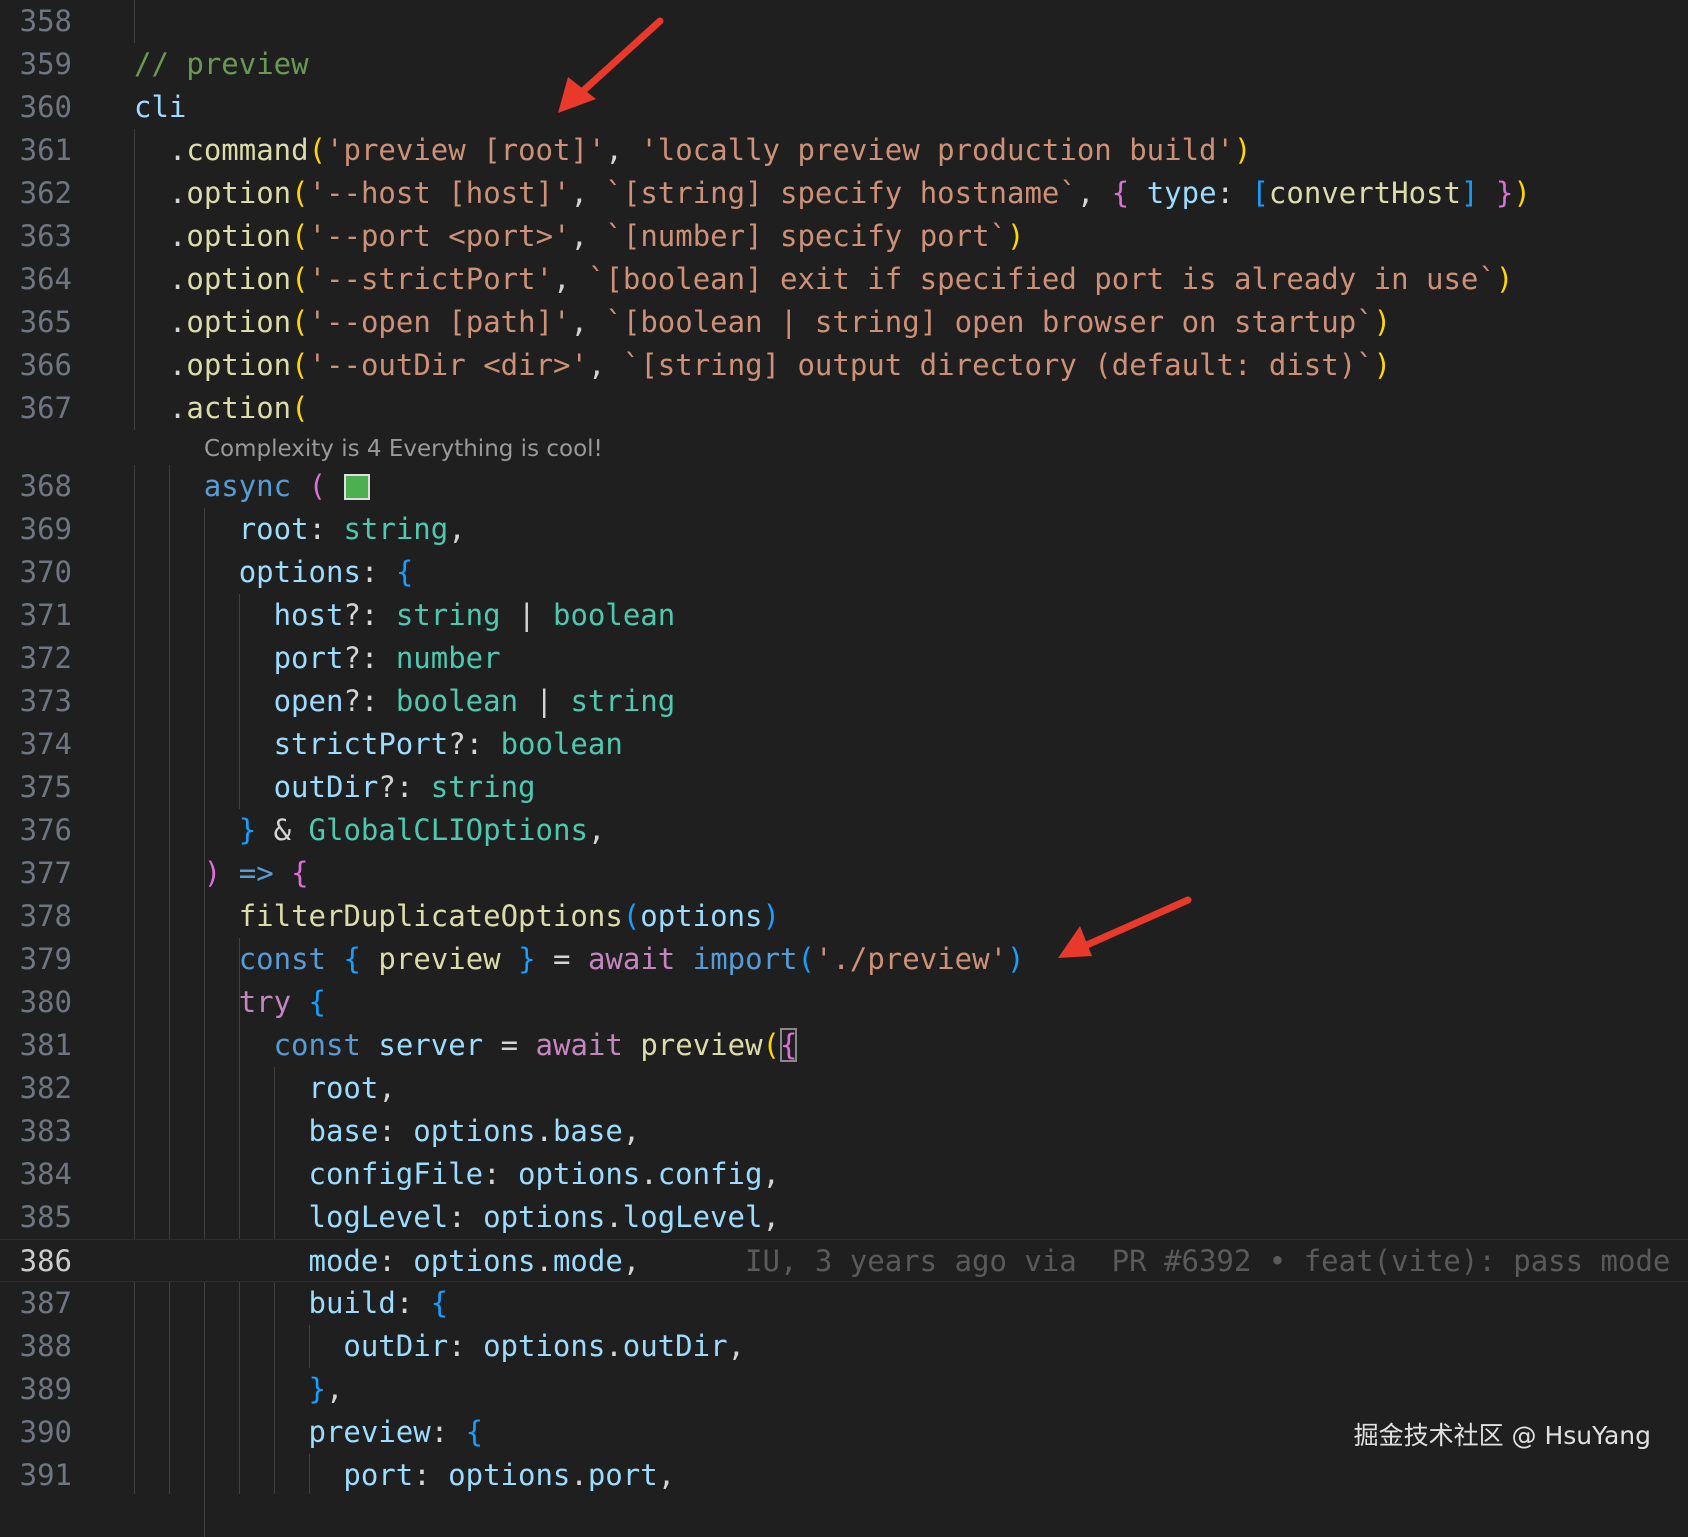  What do you see at coordinates (221, 64) in the screenshot?
I see `code-text: // preview` at bounding box center [221, 64].